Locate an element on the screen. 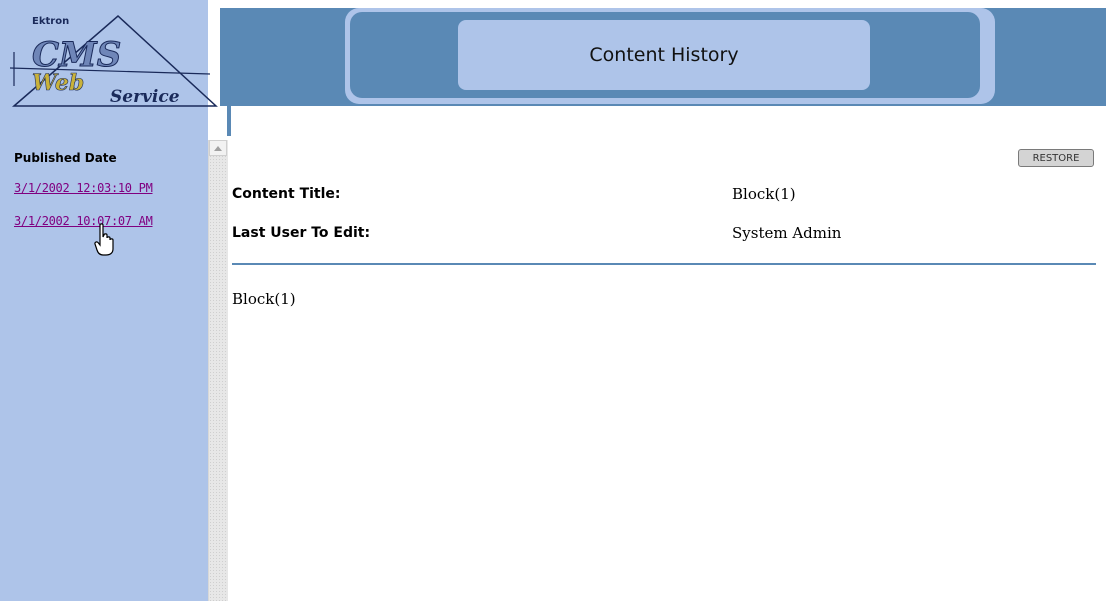 This screenshot has height=601, width=1106. published-date-heading: Published Date is located at coordinates (65, 158).